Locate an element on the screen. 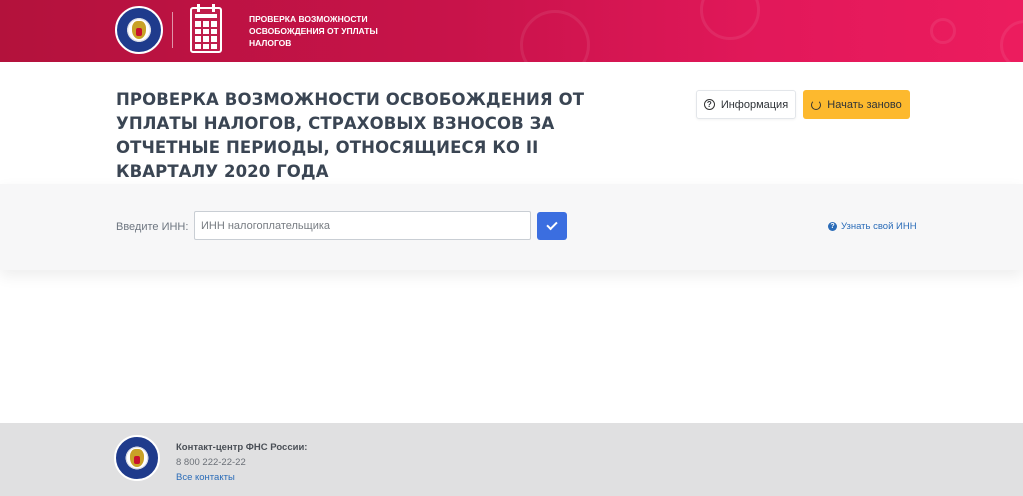 This screenshot has width=1023, height=496. restart-button-label: Начать заново is located at coordinates (864, 104).